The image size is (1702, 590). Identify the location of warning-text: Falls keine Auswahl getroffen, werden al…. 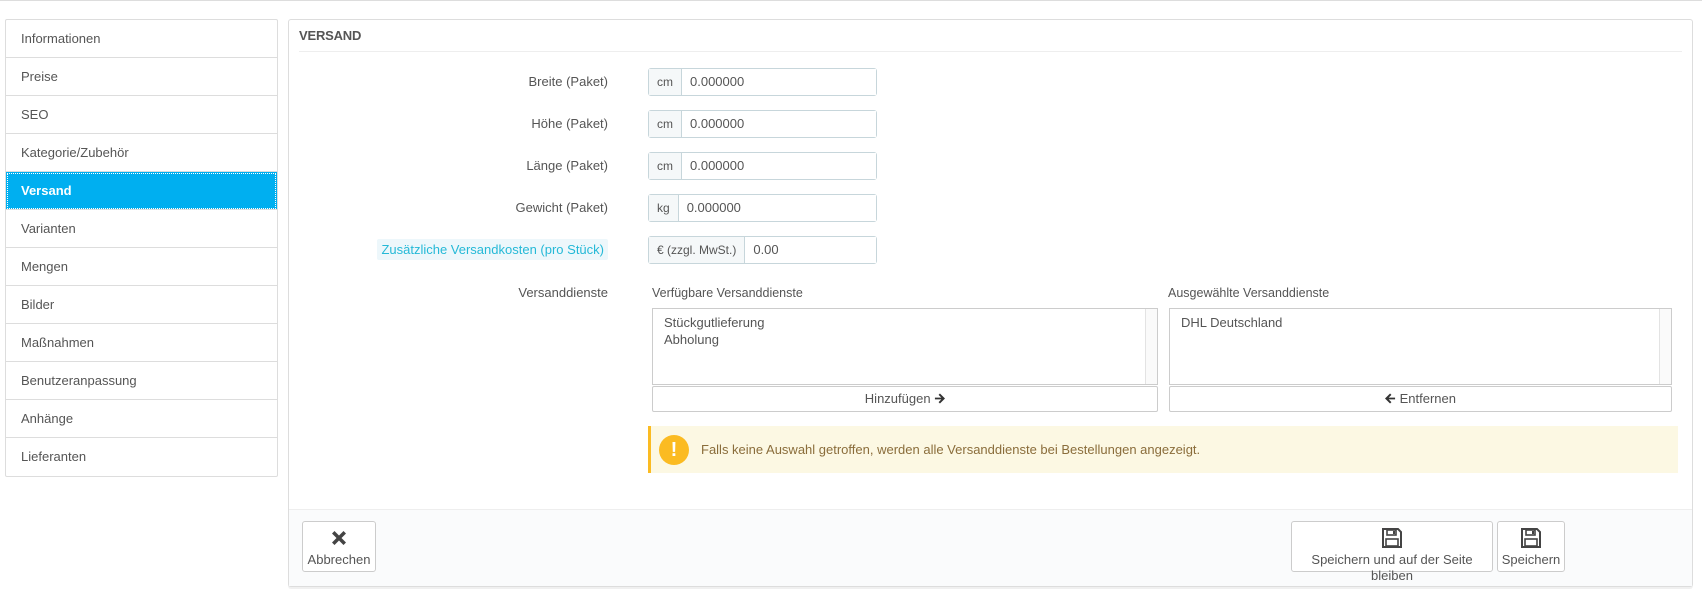
(951, 449).